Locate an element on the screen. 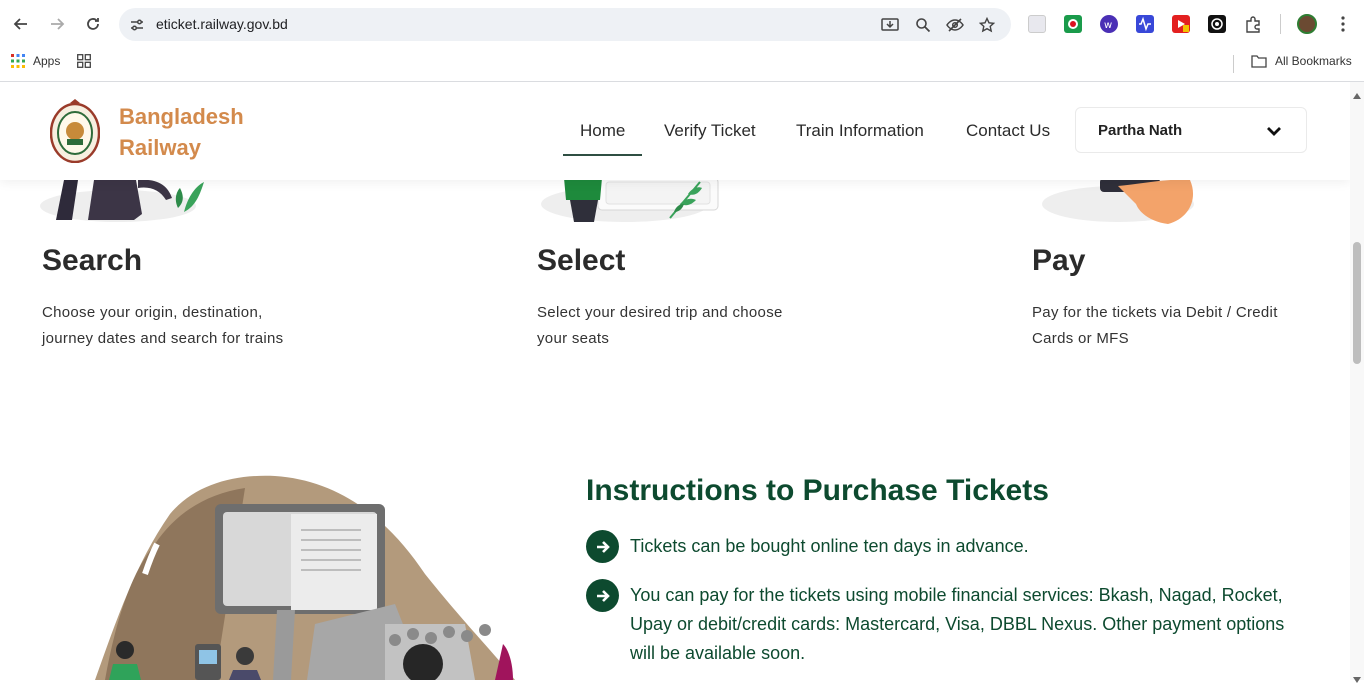 This screenshot has width=1364, height=688. bookmarks-bar: Apps All Bookmarks is located at coordinates (682, 65).